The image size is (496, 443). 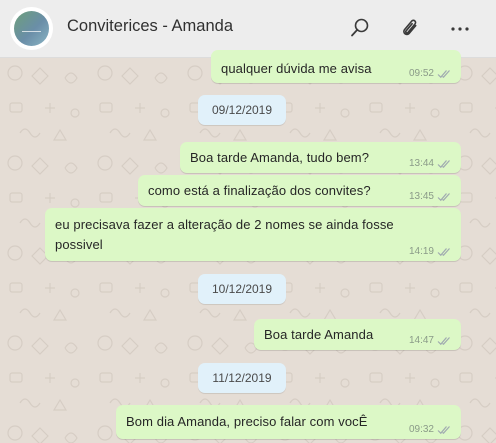 What do you see at coordinates (280, 157) in the screenshot?
I see `message-text: Boa tarde Amanda, tudo bem?` at bounding box center [280, 157].